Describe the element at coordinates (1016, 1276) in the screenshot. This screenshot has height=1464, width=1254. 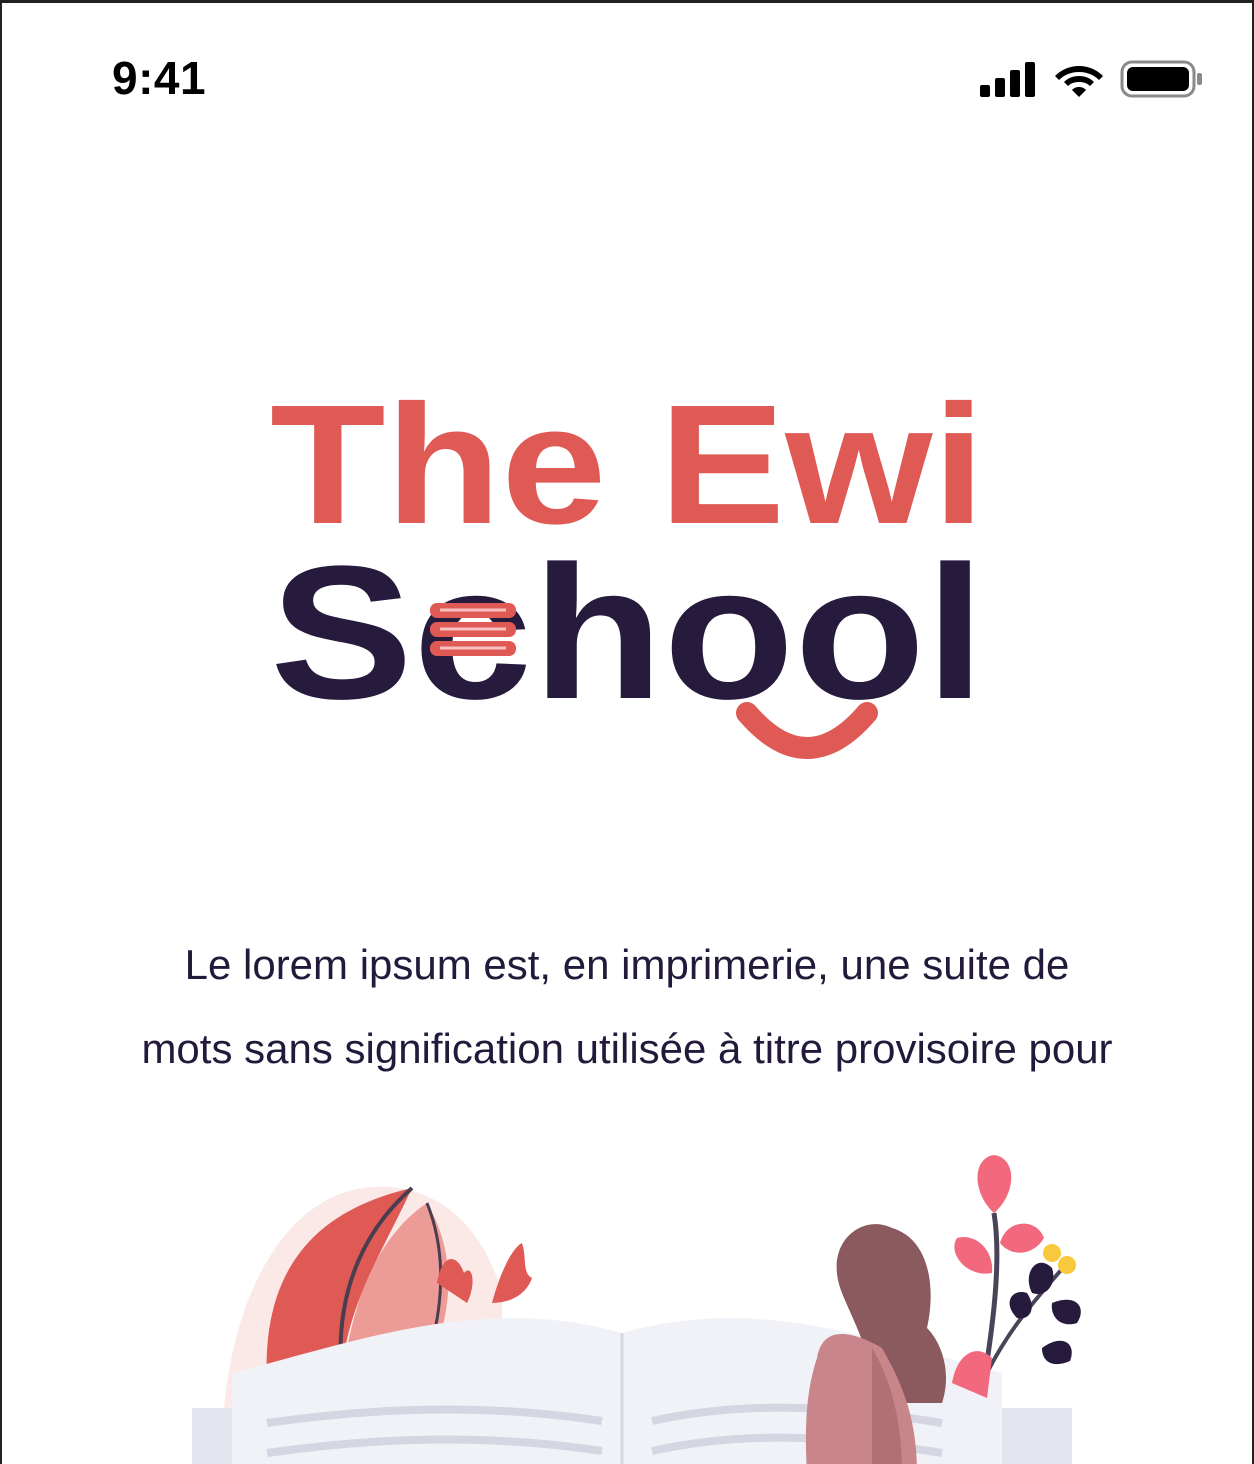
I see `flower-plant-icon` at that location.